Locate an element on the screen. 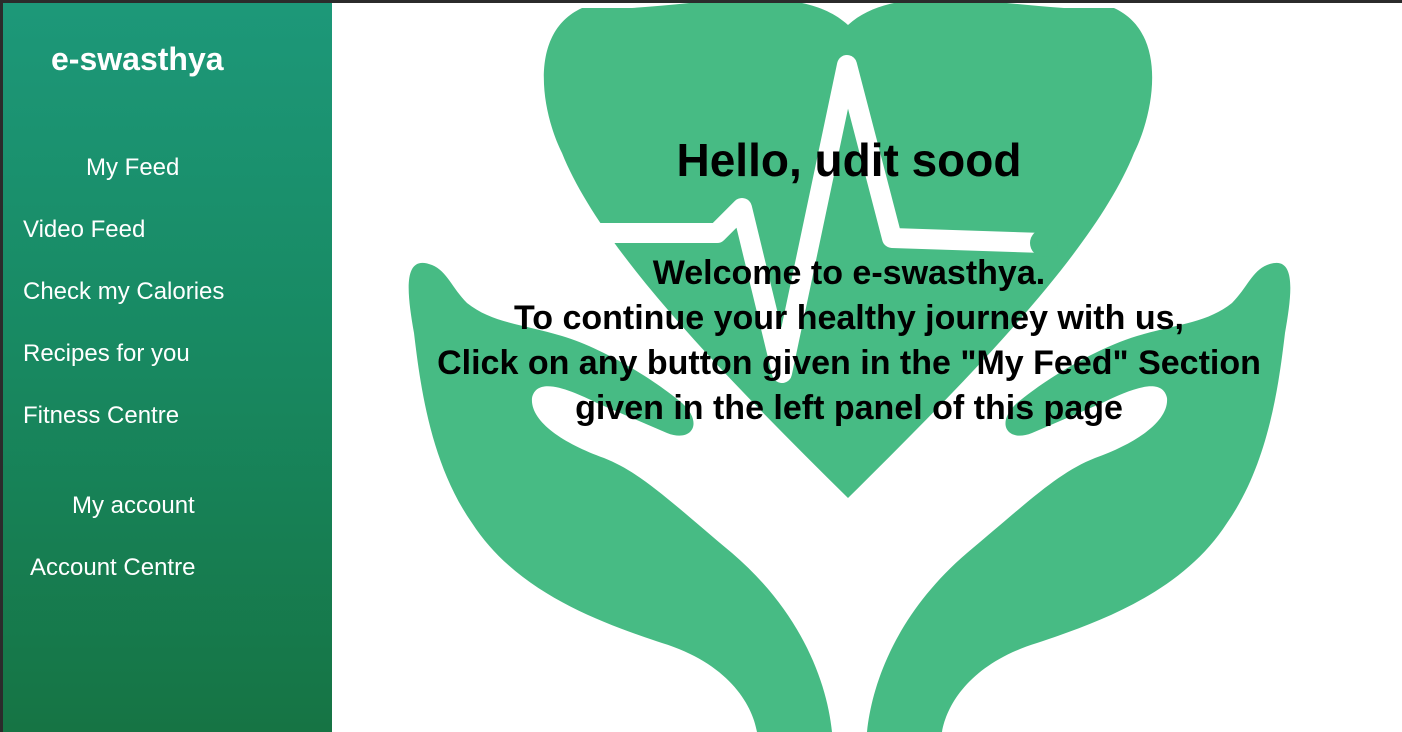 Image resolution: width=1402 pixels, height=732 pixels. sidebar-item-recipes: Recipes for you is located at coordinates (106, 354).